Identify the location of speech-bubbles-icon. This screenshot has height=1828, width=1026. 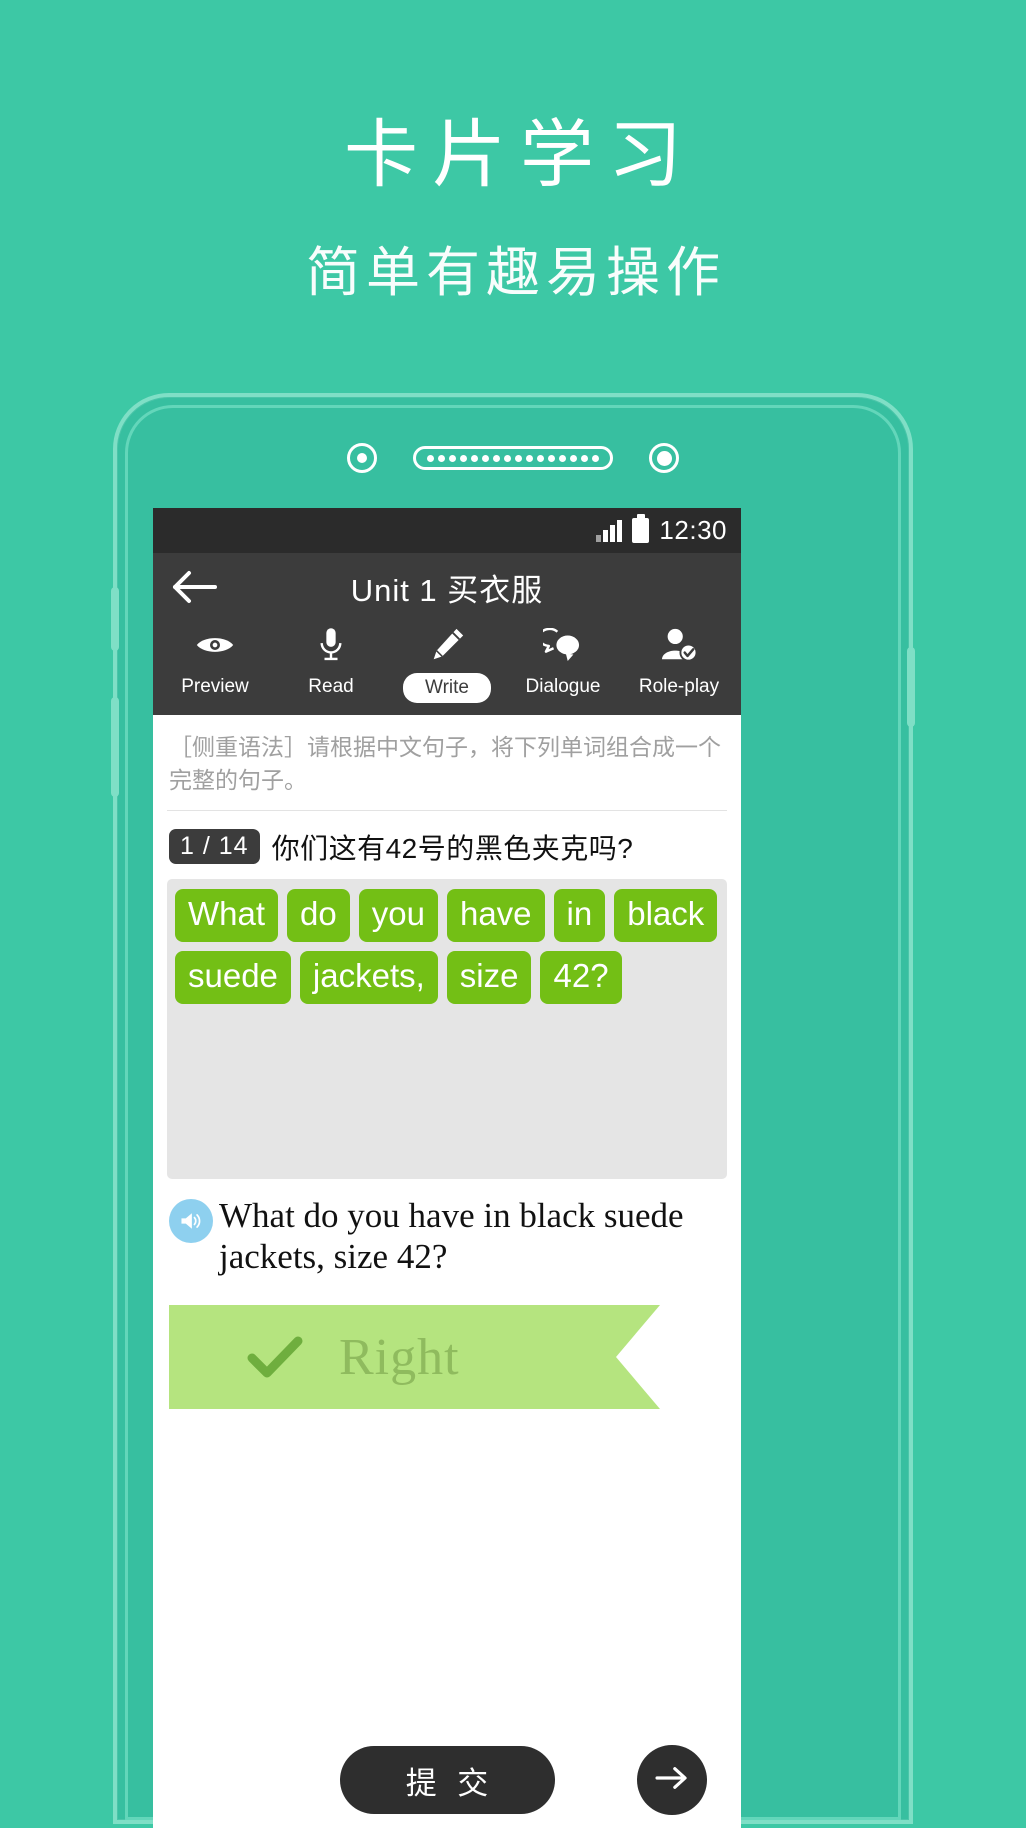
(563, 645).